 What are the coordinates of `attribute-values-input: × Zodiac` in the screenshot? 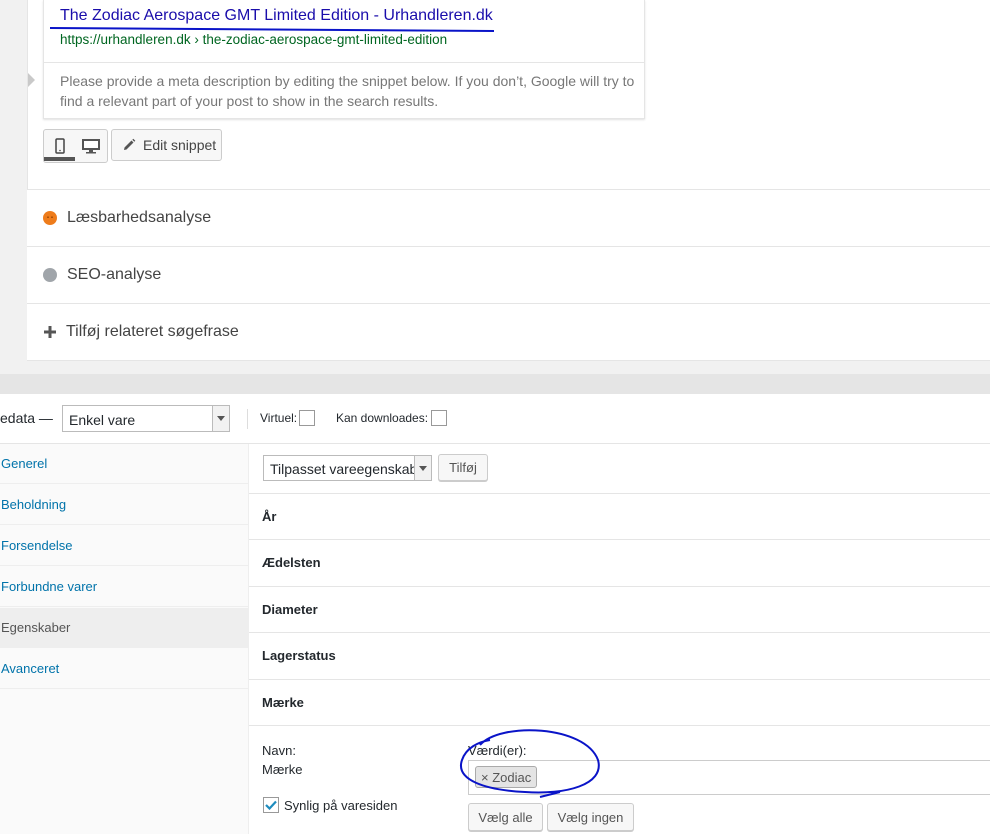 It's located at (729, 777).